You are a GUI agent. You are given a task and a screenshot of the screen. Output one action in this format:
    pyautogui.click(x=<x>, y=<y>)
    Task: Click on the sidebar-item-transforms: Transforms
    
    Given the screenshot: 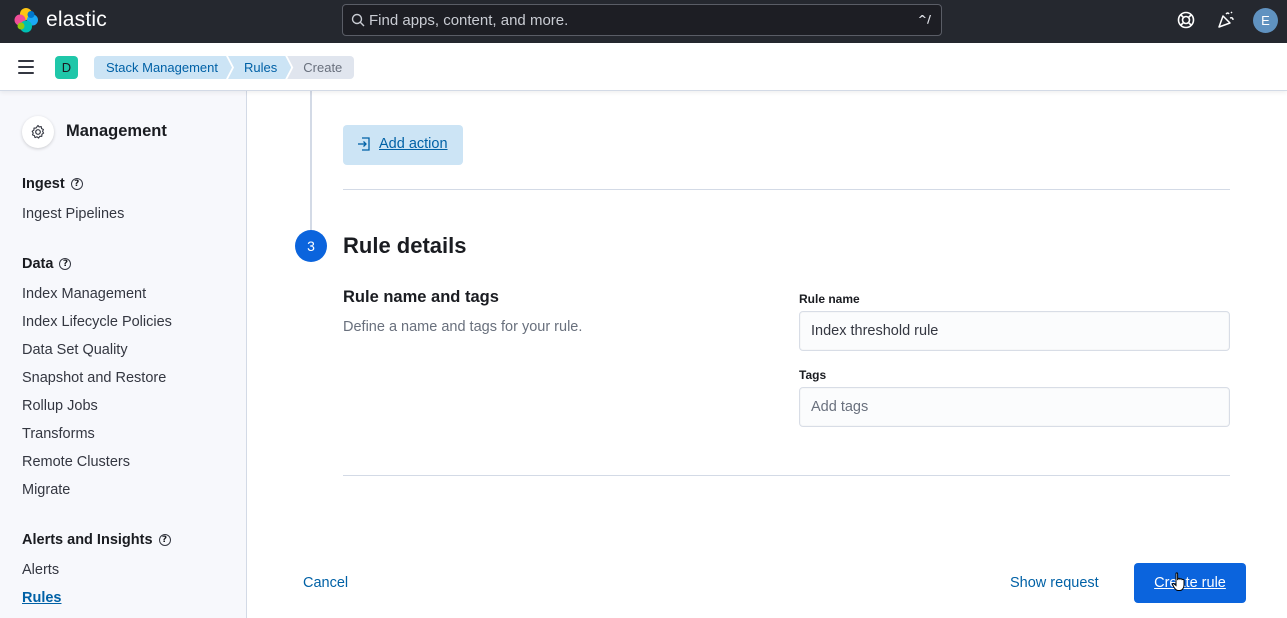 What is the action you would take?
    pyautogui.click(x=58, y=434)
    